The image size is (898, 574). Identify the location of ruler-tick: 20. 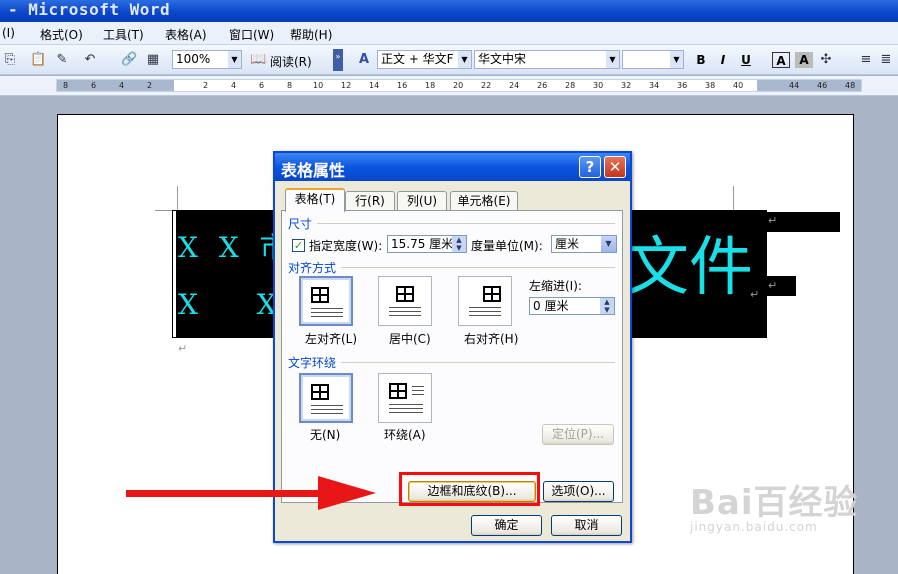
(458, 85).